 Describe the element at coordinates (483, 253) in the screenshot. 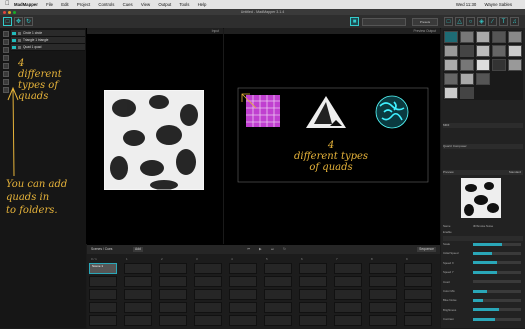

I see `param-row: Initial Speed` at that location.